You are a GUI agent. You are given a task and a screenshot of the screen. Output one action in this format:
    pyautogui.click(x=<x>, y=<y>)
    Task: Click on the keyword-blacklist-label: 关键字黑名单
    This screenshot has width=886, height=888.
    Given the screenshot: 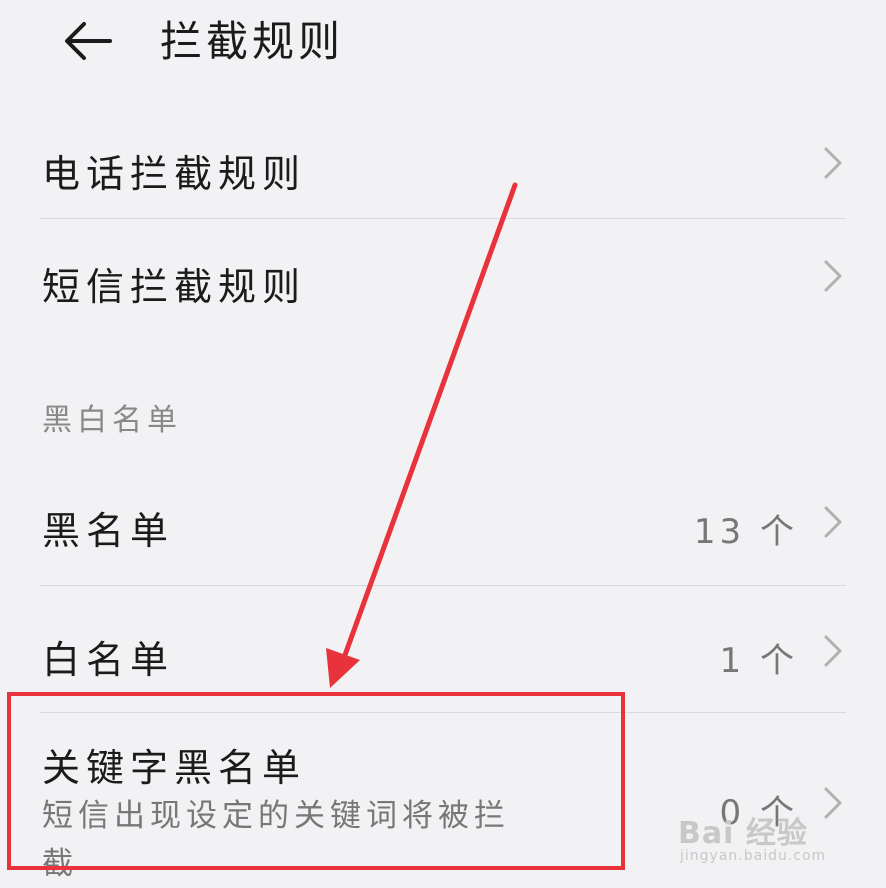 What is the action you would take?
    pyautogui.click(x=174, y=768)
    